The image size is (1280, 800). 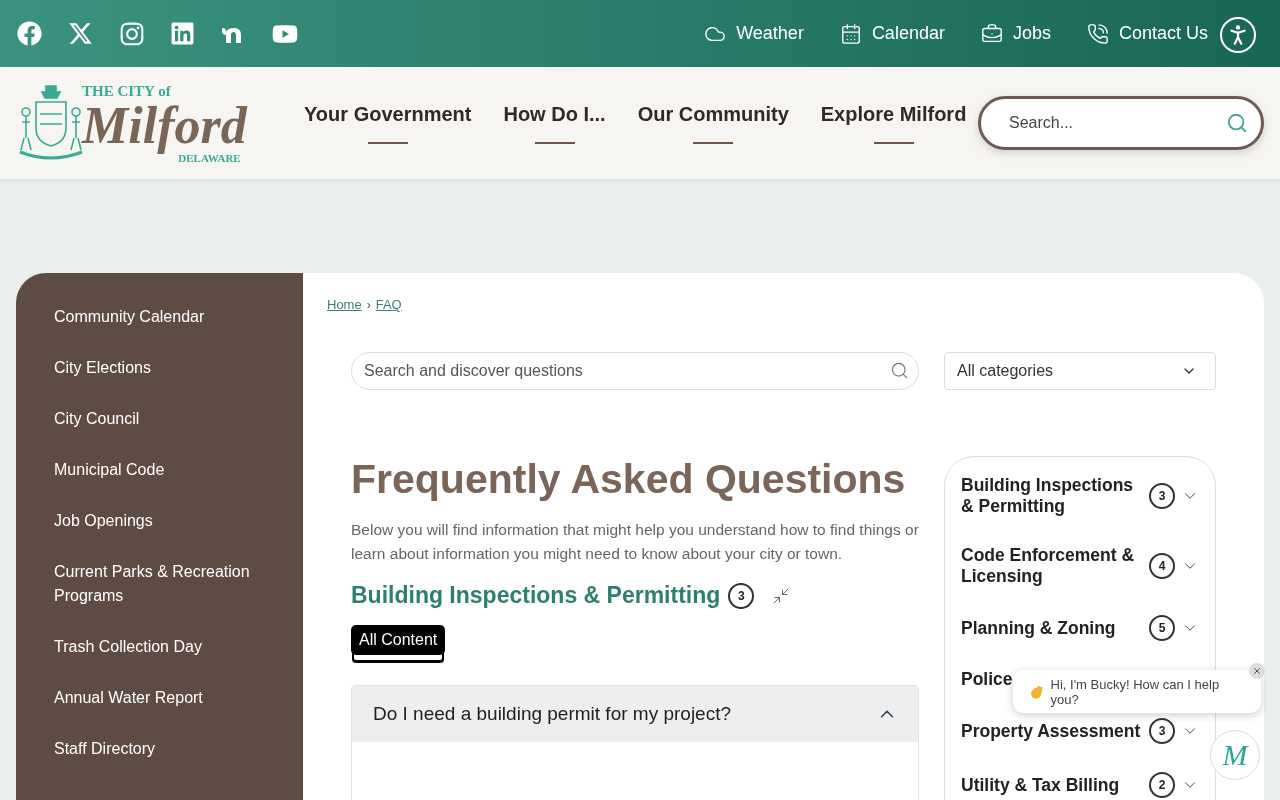 I want to click on category-count: 5, so click(x=1162, y=628).